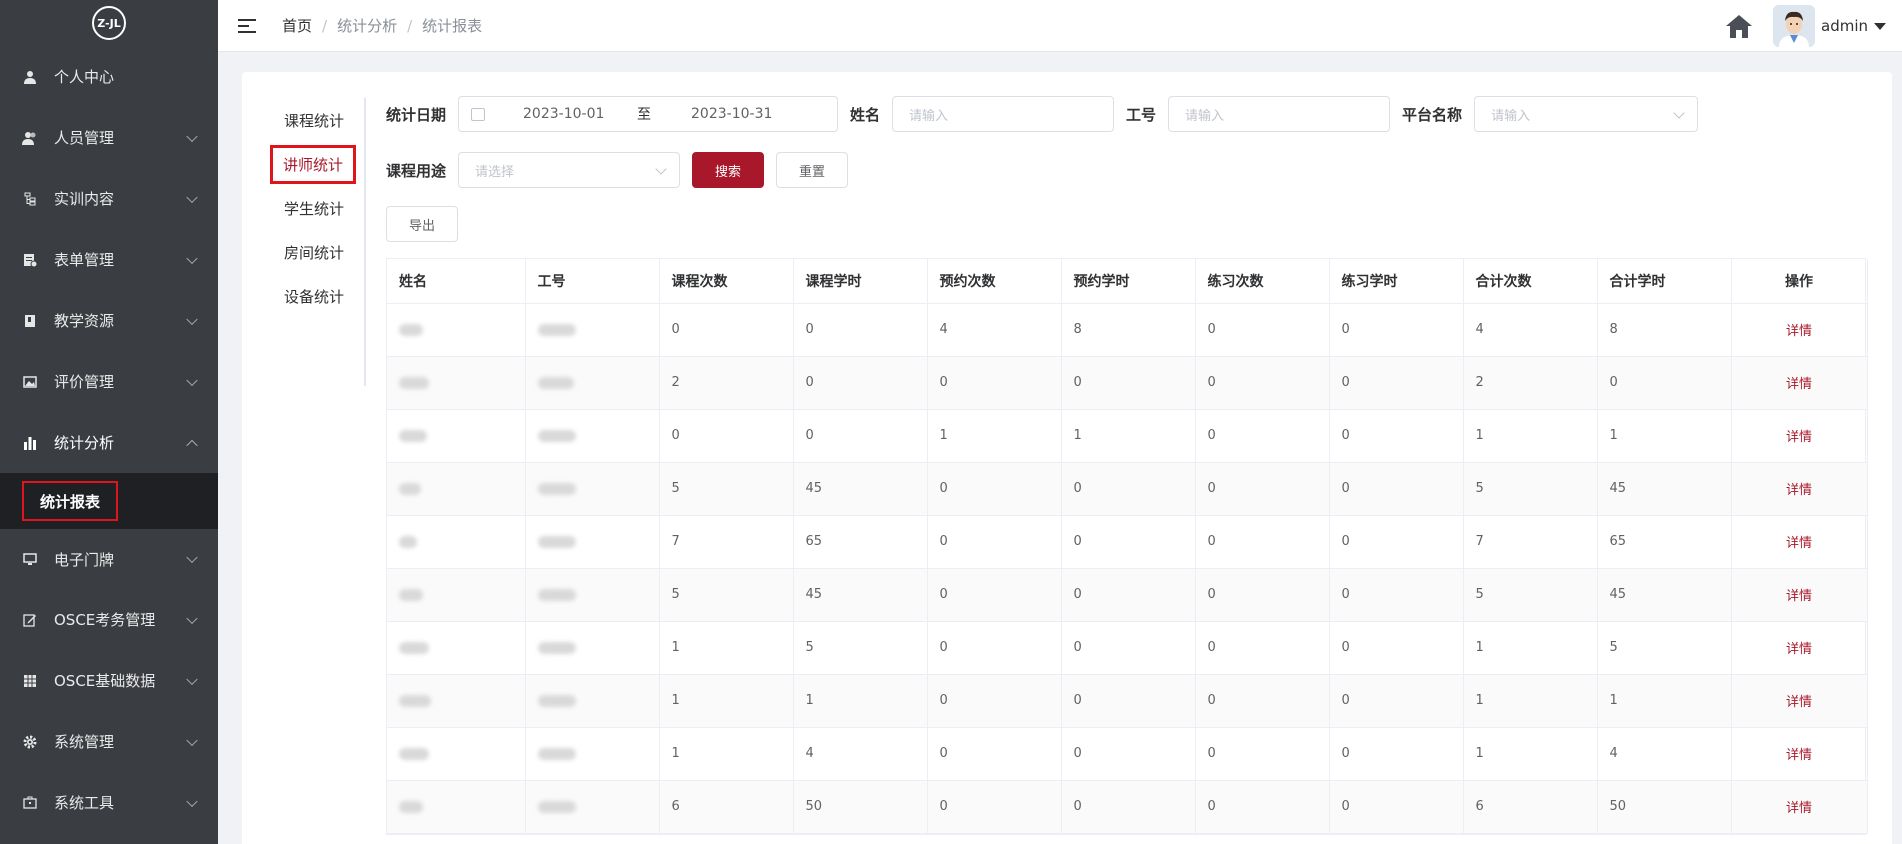 This screenshot has width=1902, height=844. Describe the element at coordinates (247, 25) in the screenshot. I see `menu-toggle-icon` at that location.